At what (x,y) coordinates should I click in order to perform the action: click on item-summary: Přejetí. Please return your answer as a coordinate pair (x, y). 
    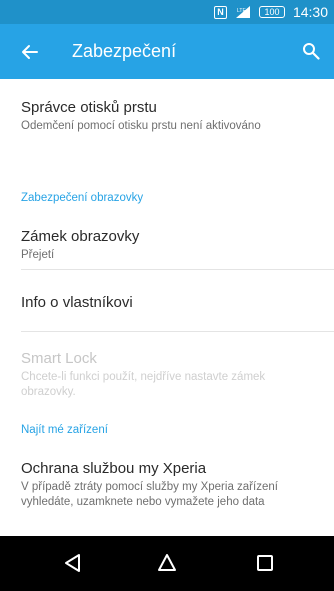
    Looking at the image, I should click on (38, 255).